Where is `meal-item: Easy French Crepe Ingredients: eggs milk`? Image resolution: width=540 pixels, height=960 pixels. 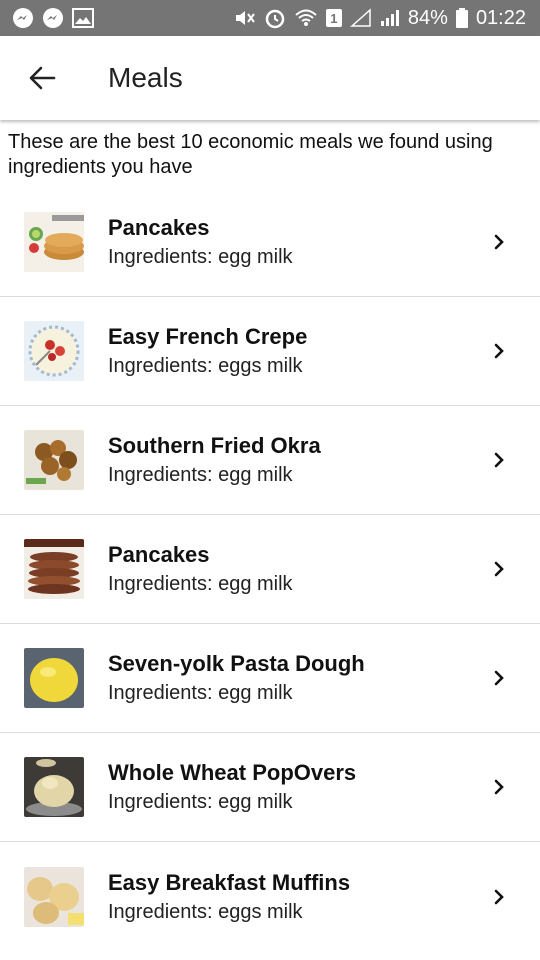 meal-item: Easy French Crepe Ingredients: eggs milk is located at coordinates (270, 351).